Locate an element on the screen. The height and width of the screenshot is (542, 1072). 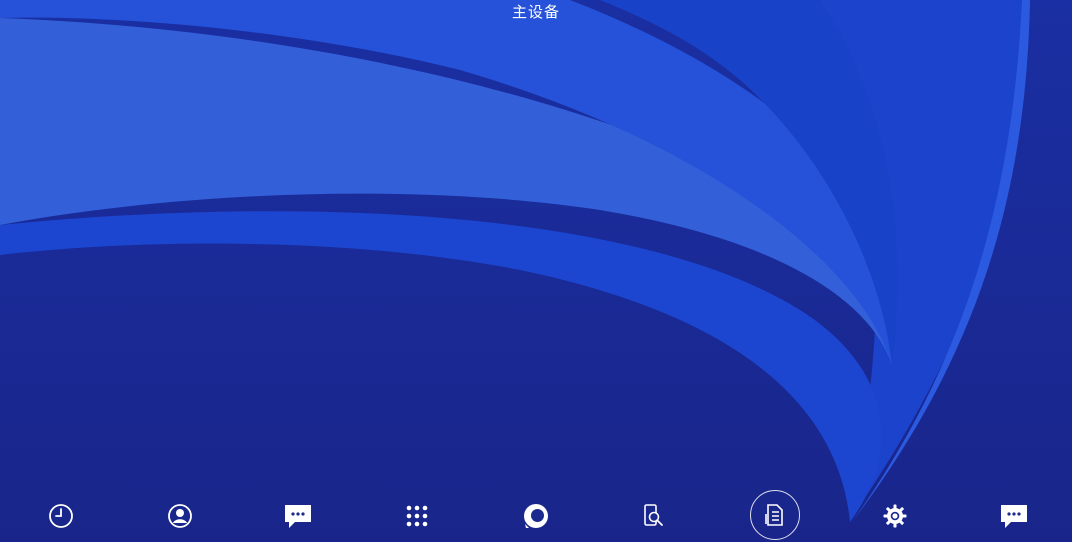
dock-button-documents is located at coordinates (775, 515).